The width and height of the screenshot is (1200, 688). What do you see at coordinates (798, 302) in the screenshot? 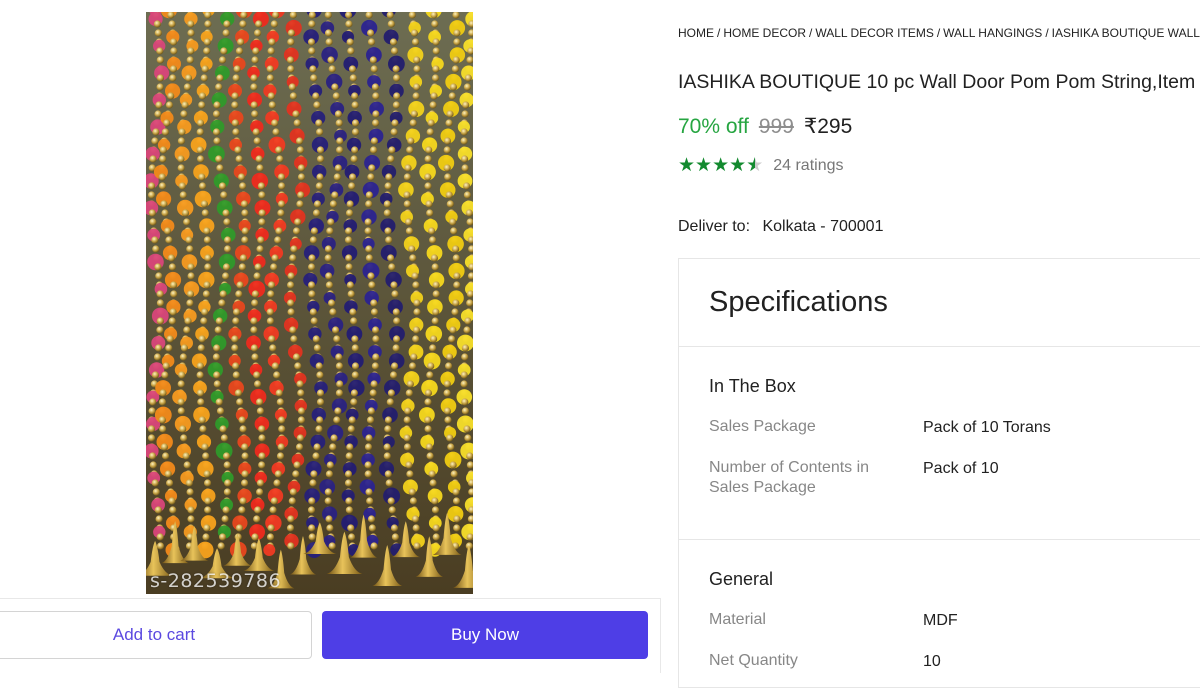
I see `specifications-title: Specifications` at bounding box center [798, 302].